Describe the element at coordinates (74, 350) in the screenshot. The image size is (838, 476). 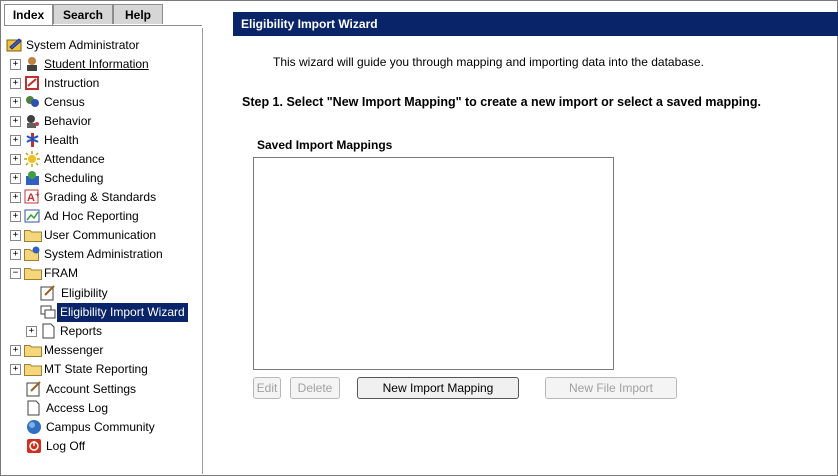
I see `tree-item-label: Messenger` at that location.